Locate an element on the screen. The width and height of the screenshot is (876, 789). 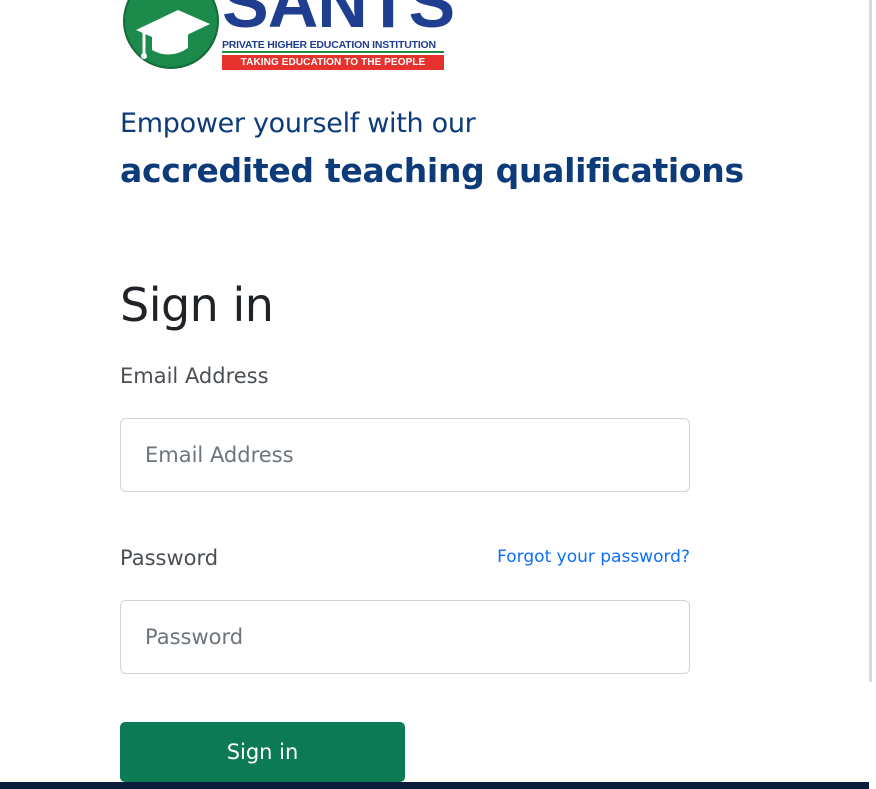
password-label: Password is located at coordinates (169, 558).